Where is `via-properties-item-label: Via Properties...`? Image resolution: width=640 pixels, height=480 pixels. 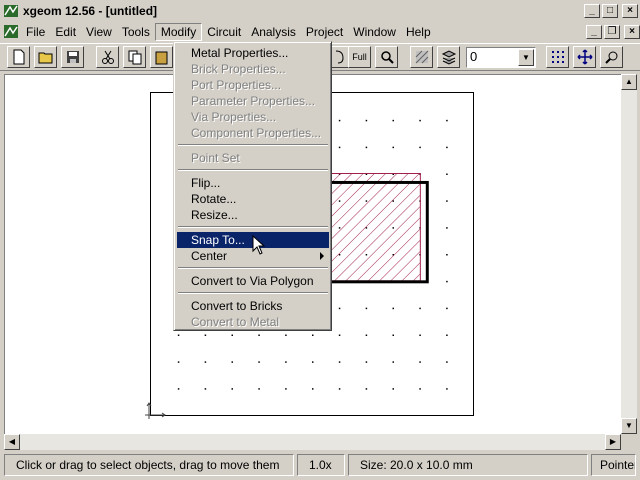 via-properties-item-label: Via Properties... is located at coordinates (234, 117).